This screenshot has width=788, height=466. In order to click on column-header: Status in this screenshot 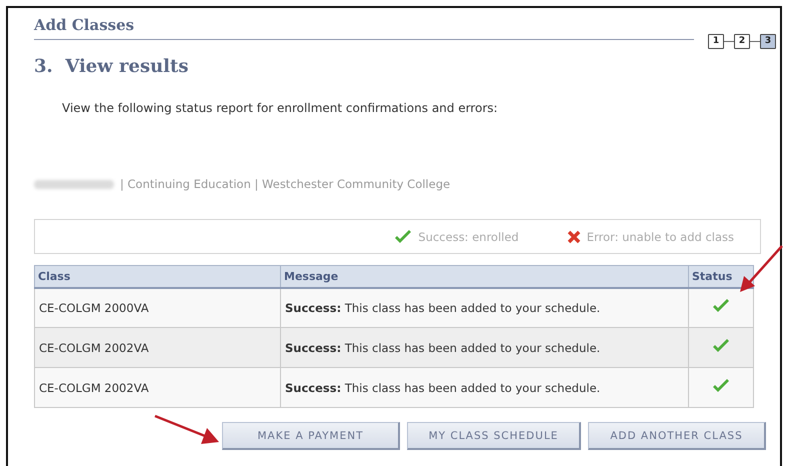, I will do `click(721, 277)`.